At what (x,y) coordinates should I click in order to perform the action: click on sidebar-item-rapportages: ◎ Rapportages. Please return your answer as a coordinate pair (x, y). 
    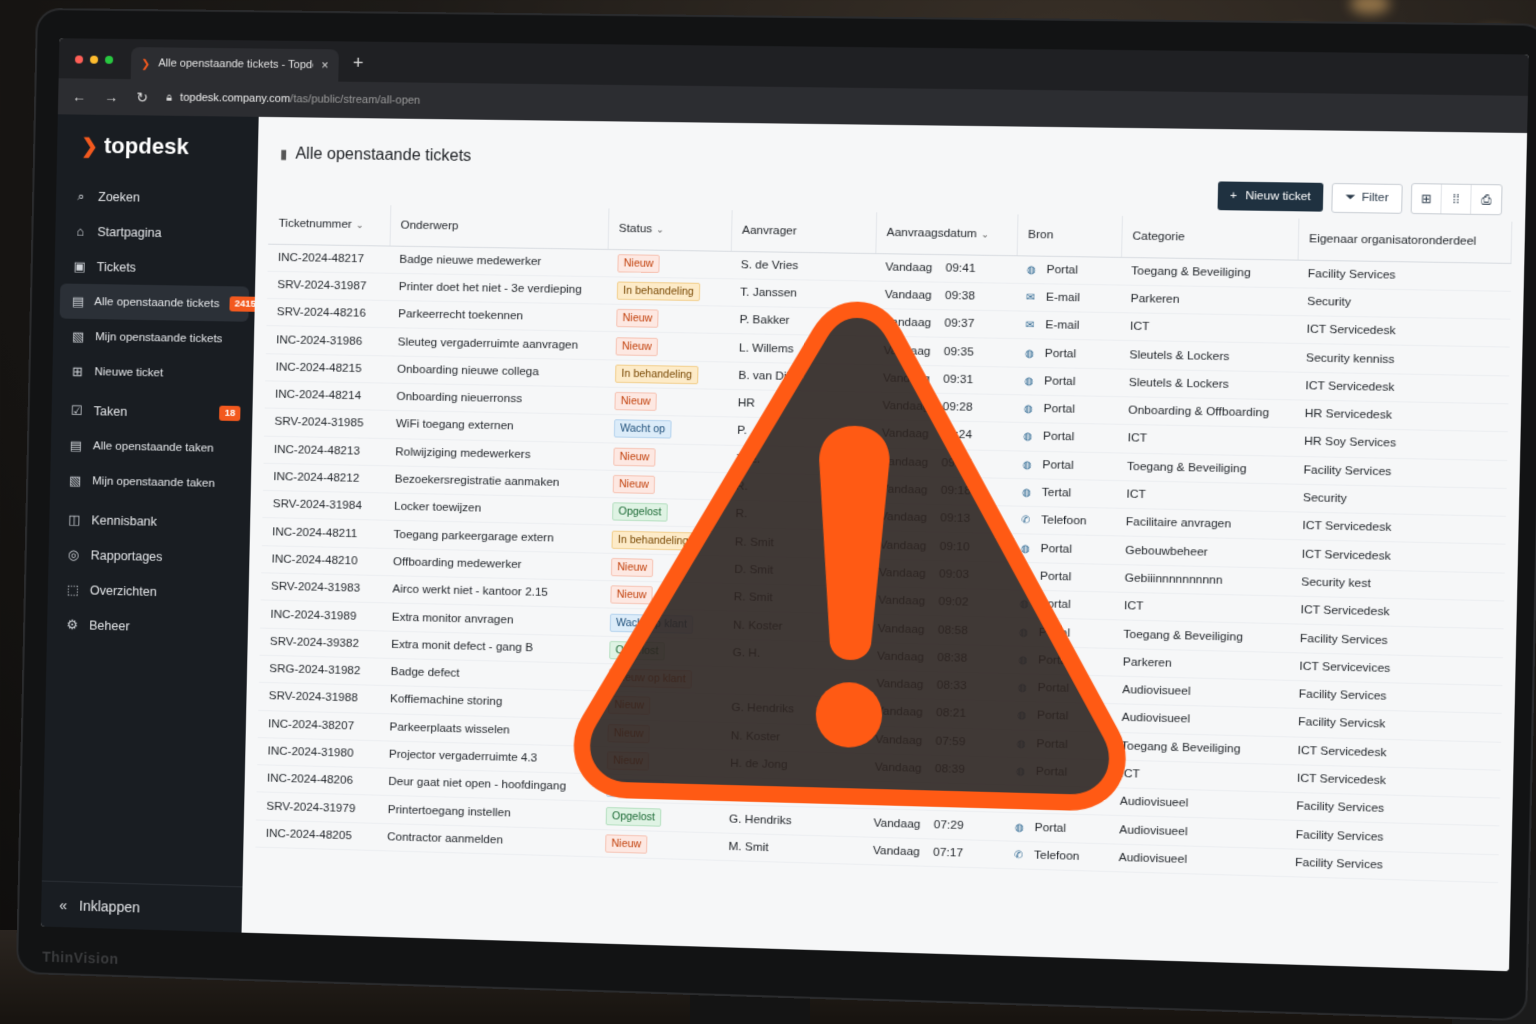
    Looking at the image, I should click on (148, 556).